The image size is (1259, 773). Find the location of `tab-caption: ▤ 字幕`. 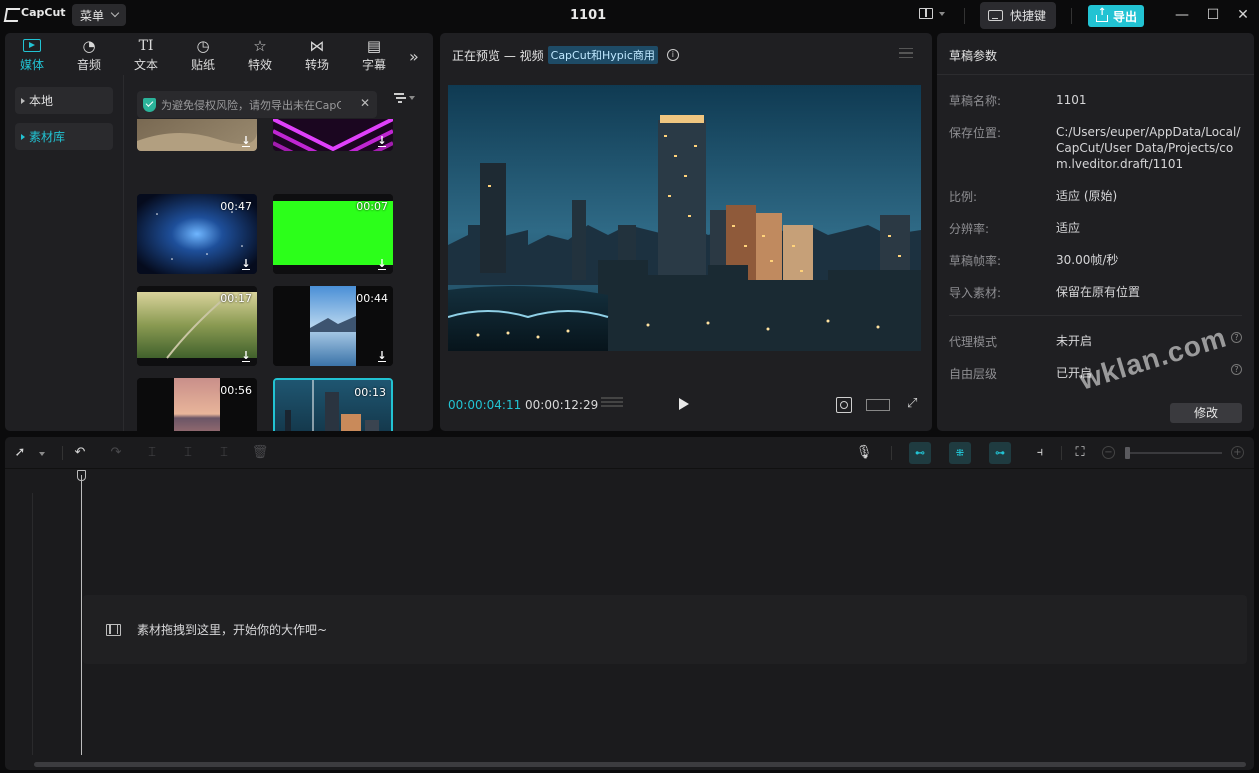

tab-caption: ▤ 字幕 is located at coordinates (374, 55).